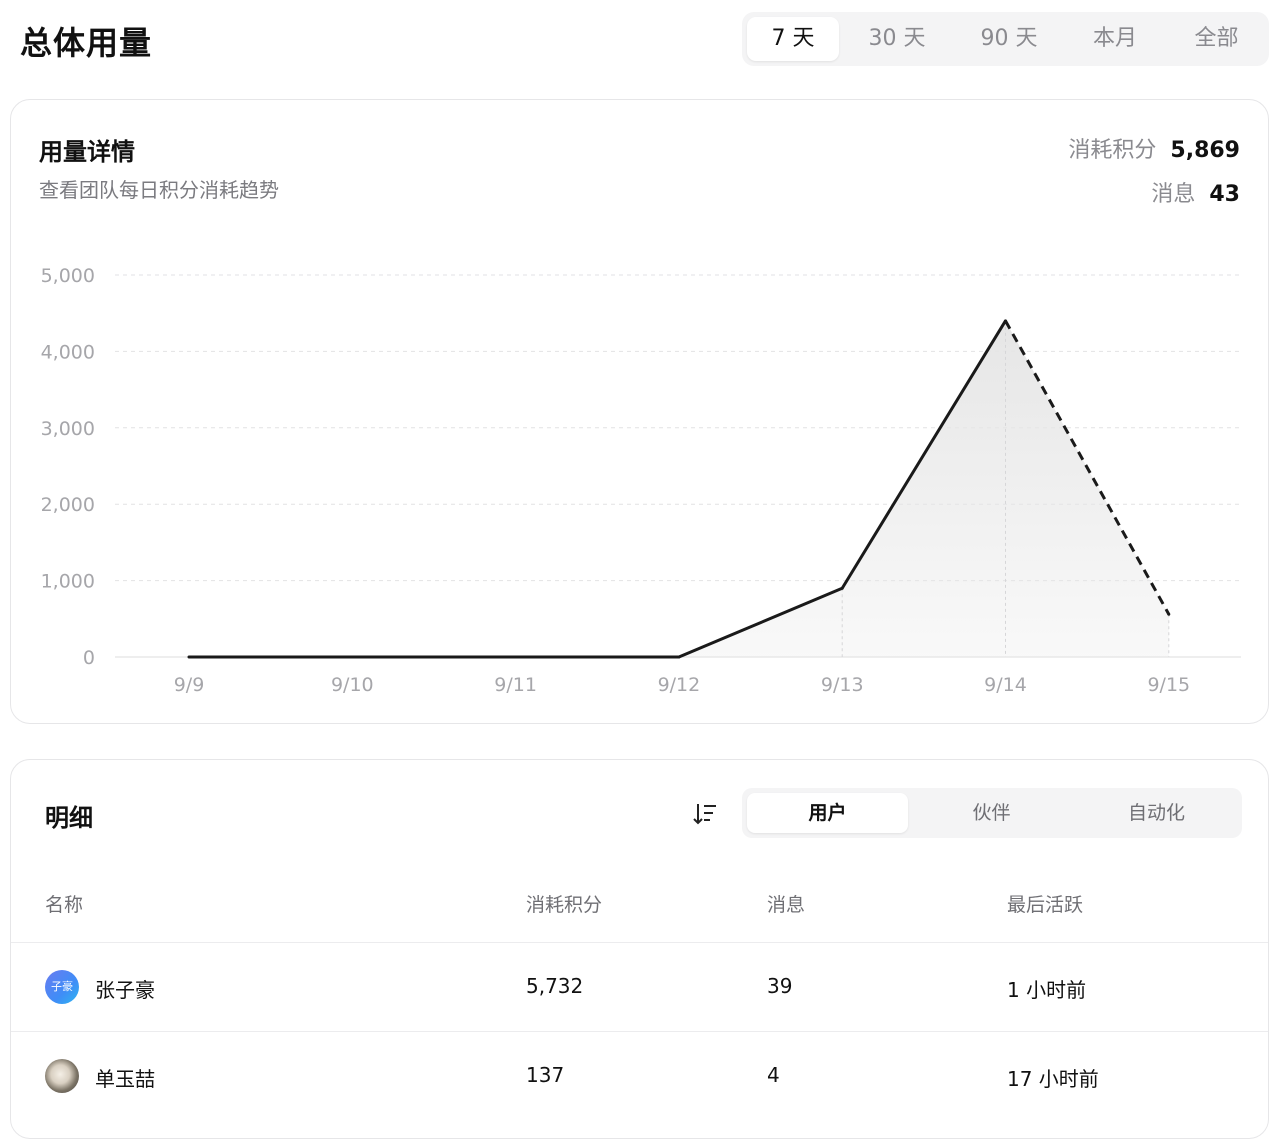 The image size is (1280, 1139). What do you see at coordinates (639, 1075) in the screenshot?
I see `table-row: 单玉喆 137 4 17 小时前` at bounding box center [639, 1075].